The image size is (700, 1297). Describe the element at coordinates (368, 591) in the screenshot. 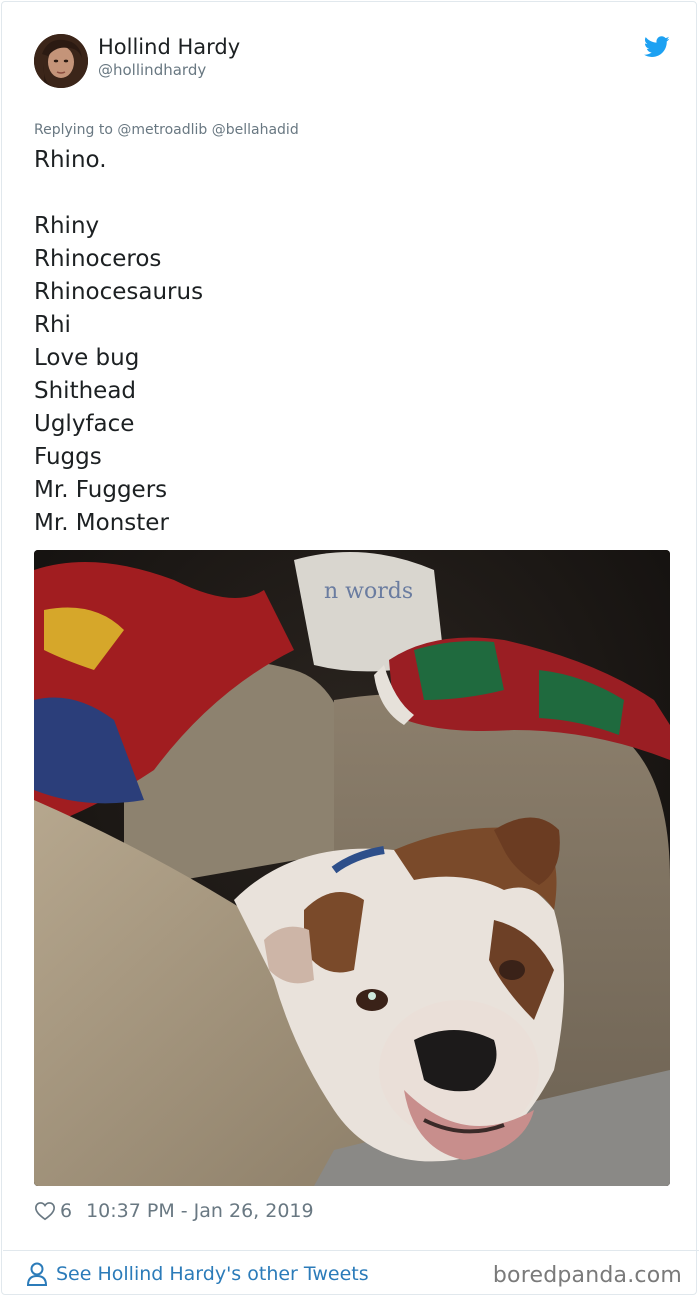

I see `pillow-text: n words` at that location.